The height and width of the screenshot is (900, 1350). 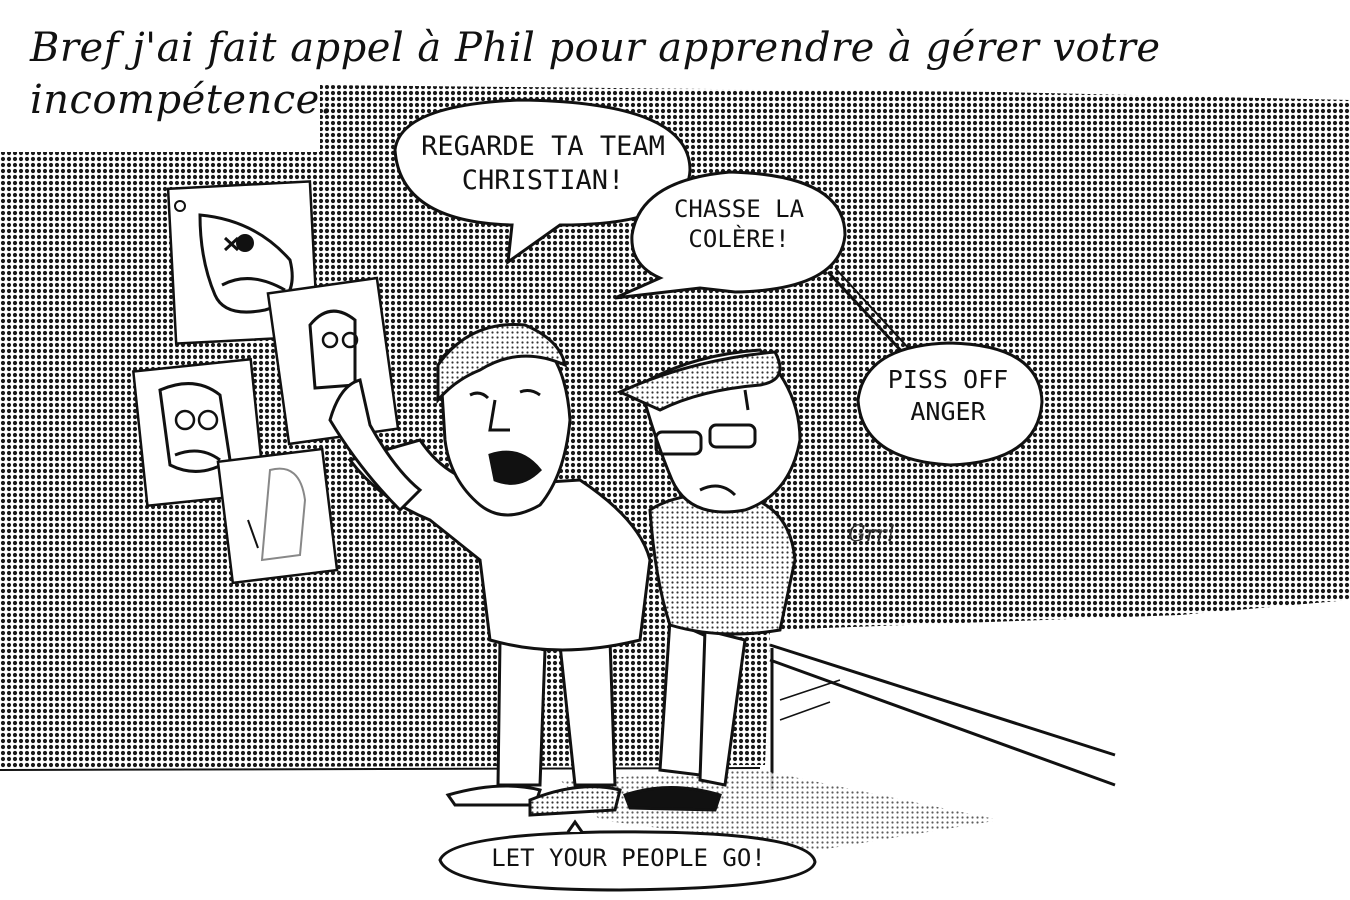 What do you see at coordinates (739, 224) in the screenshot?
I see `speech-chasse-text: CHASSE LA COLÈRE!` at bounding box center [739, 224].